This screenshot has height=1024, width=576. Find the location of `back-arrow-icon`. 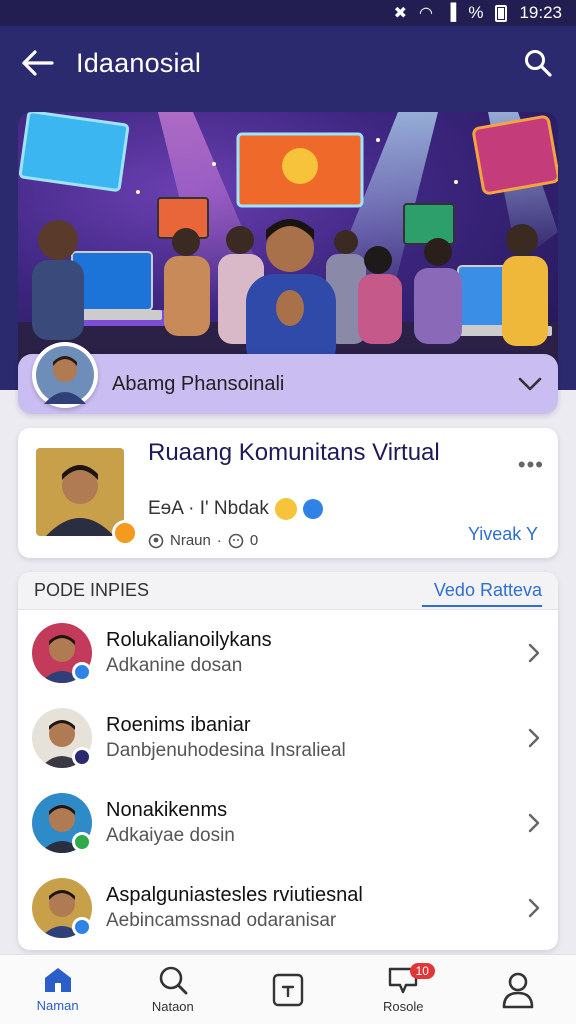

back-arrow-icon is located at coordinates (38, 63).